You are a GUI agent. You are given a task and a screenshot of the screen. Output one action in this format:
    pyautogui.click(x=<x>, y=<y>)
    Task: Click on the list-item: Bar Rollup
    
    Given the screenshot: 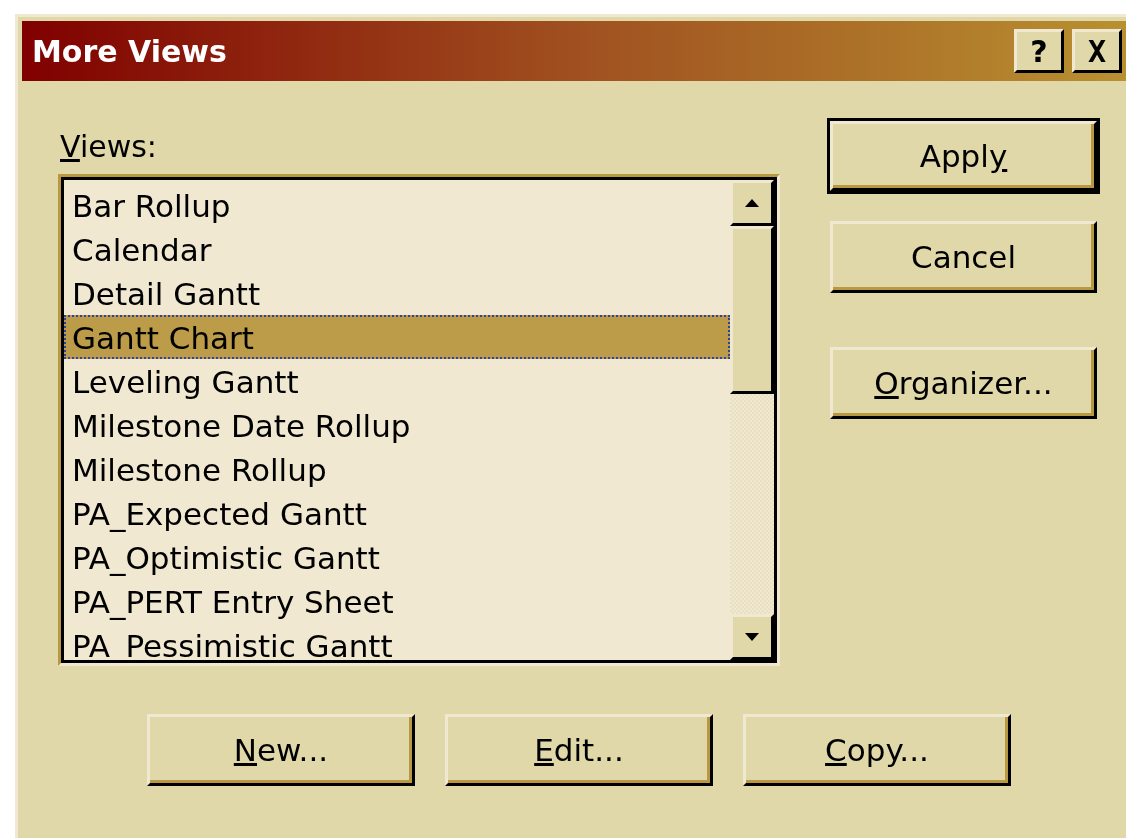 What is the action you would take?
    pyautogui.click(x=397, y=205)
    